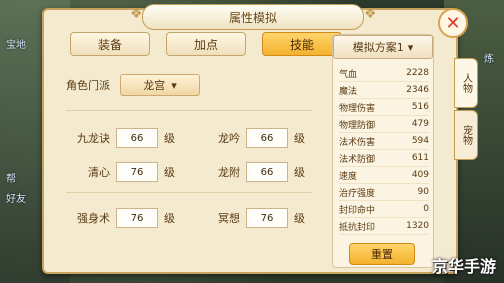 The width and height of the screenshot is (504, 283). Describe the element at coordinates (384, 90) in the screenshot. I see `stat-row: 魔法 2346` at that location.